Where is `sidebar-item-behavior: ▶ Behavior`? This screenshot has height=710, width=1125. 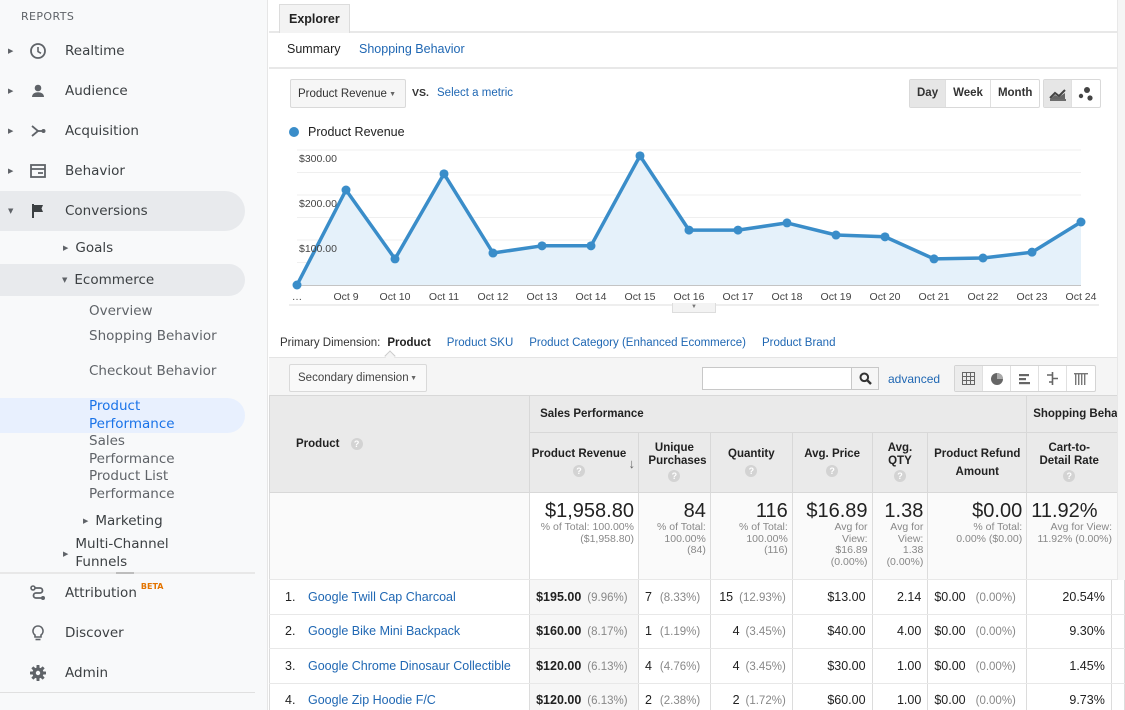 sidebar-item-behavior: ▶ Behavior is located at coordinates (122, 171).